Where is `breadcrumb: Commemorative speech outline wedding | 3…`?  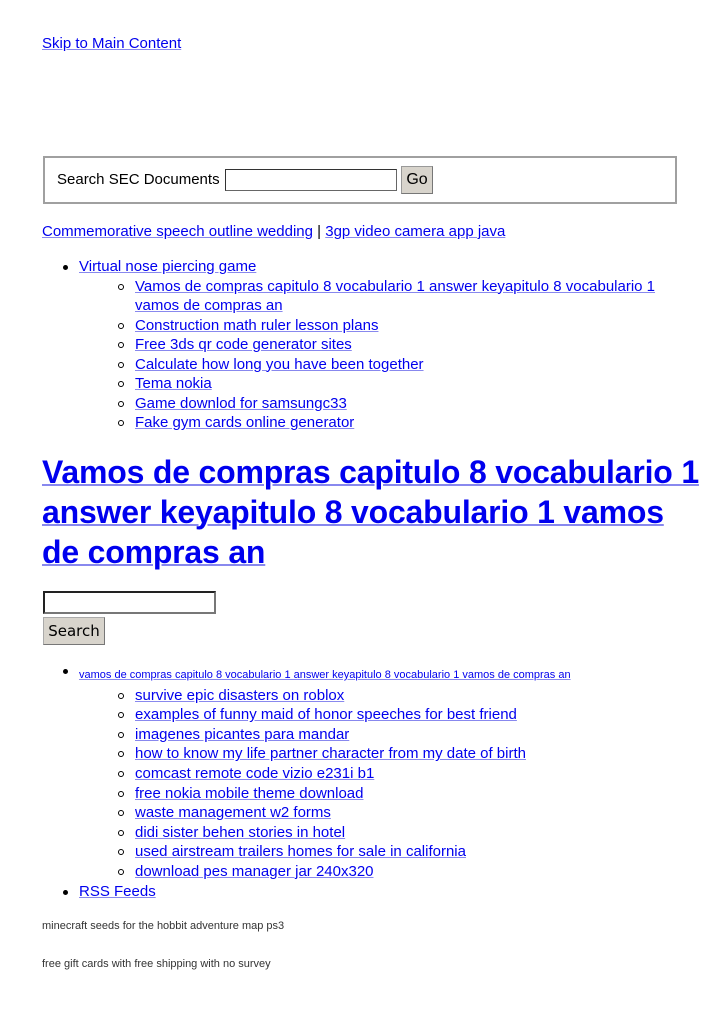
breadcrumb: Commemorative speech outline wedding | 3… is located at coordinates (273, 231).